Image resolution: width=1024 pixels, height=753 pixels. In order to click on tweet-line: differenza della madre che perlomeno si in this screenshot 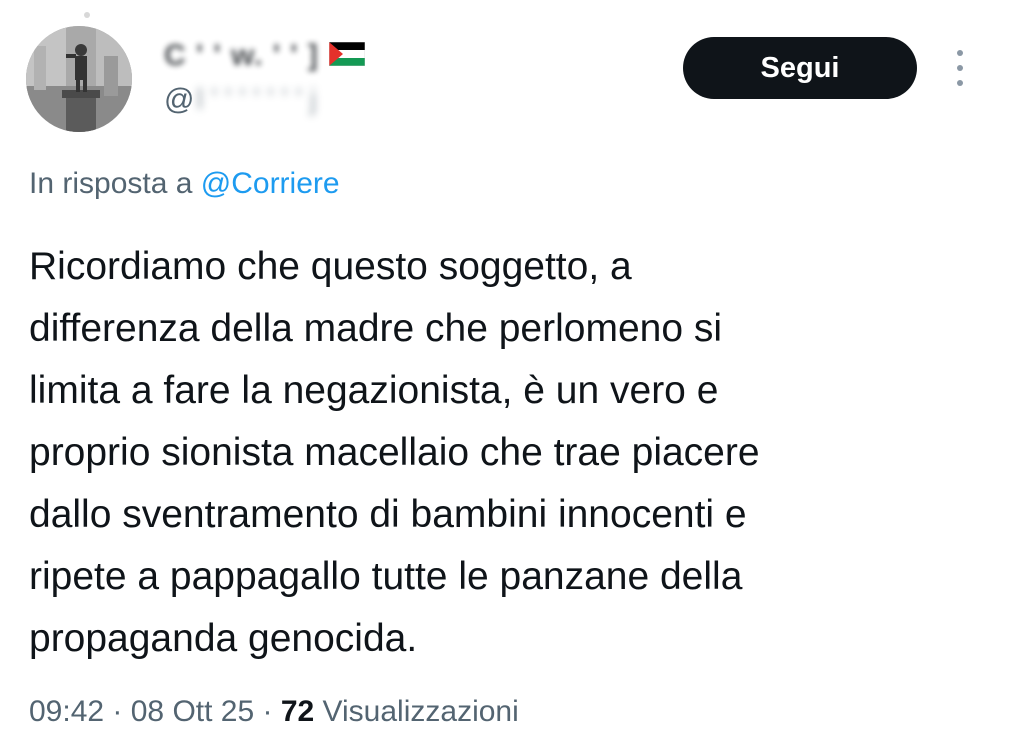, I will do `click(376, 328)`.